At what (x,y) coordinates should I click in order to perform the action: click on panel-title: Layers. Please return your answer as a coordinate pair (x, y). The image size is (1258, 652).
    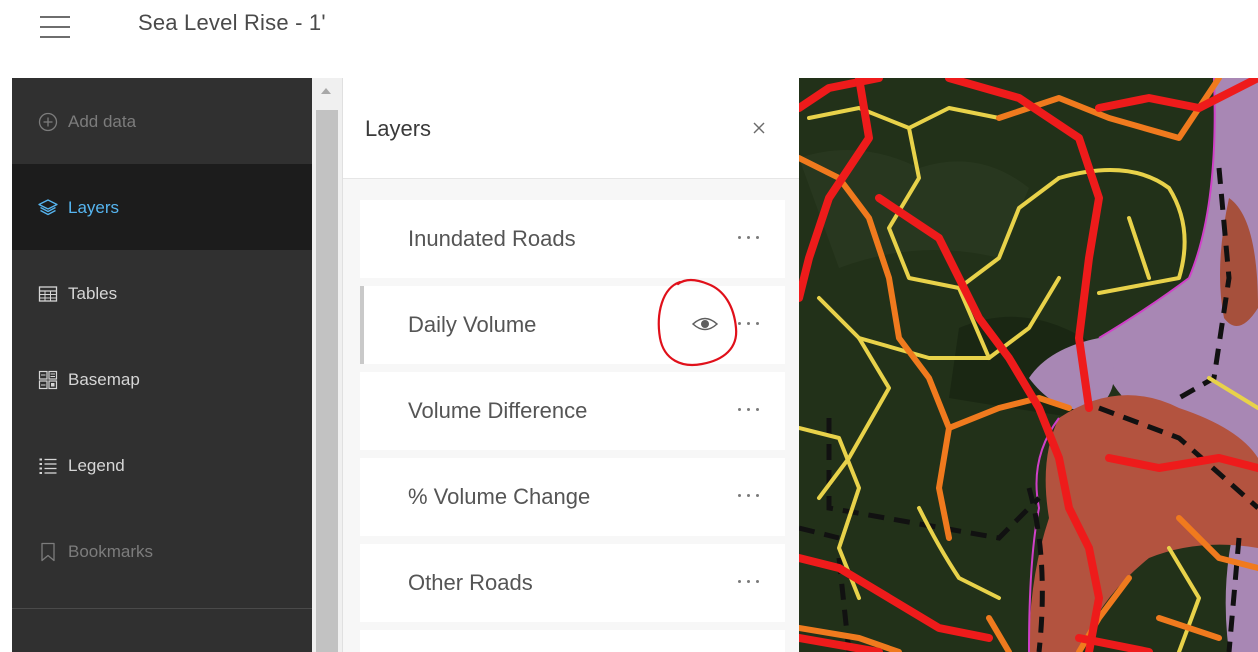
    Looking at the image, I should click on (398, 128).